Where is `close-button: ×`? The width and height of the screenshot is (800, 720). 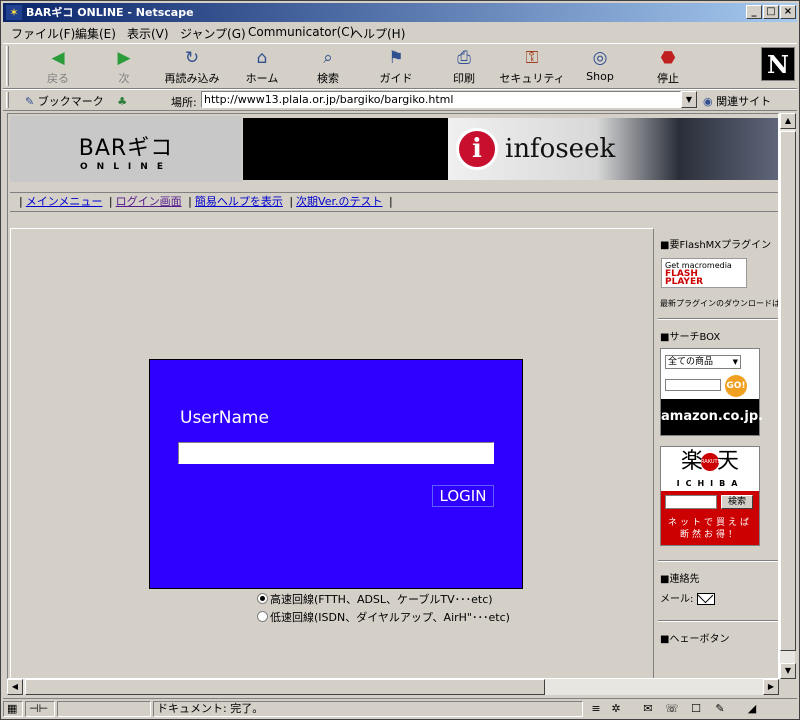
close-button: × is located at coordinates (788, 12).